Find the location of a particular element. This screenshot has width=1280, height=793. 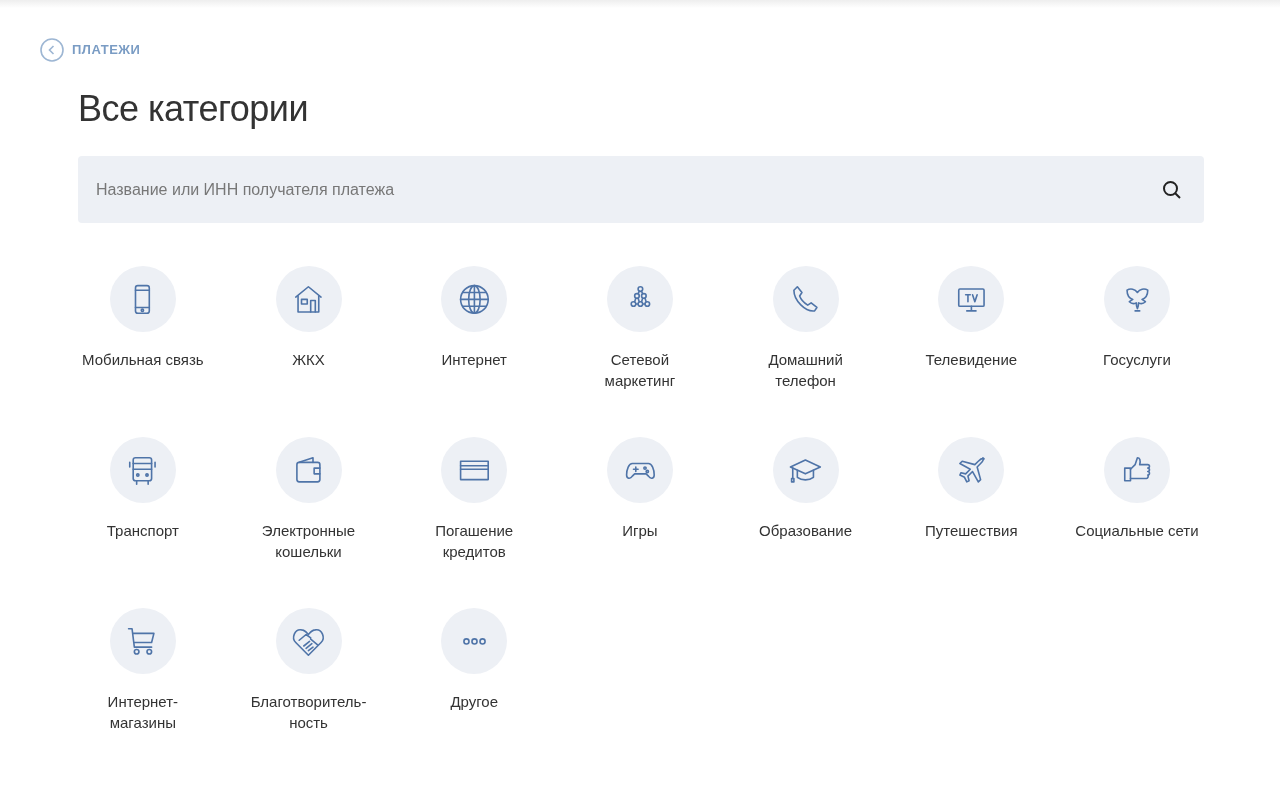

category-link: Образование is located at coordinates (806, 531).